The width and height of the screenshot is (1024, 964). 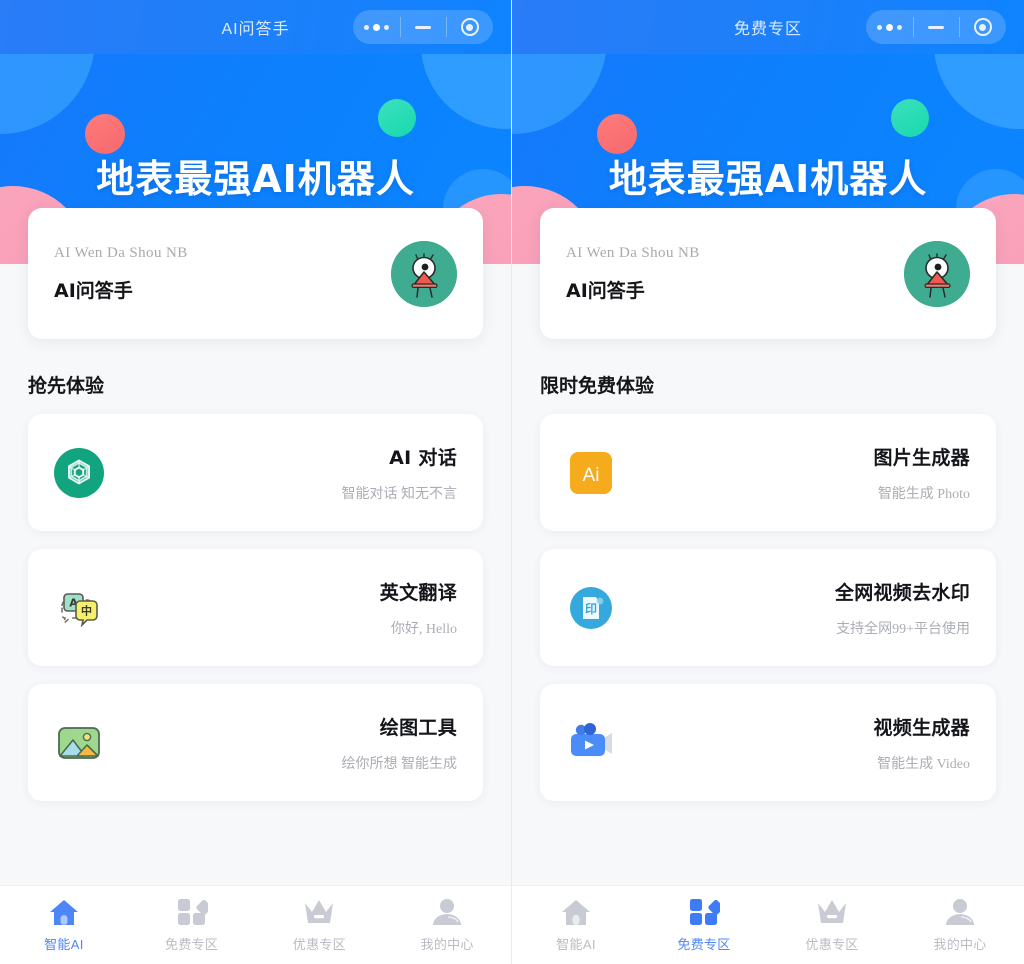 What do you see at coordinates (591, 475) in the screenshot?
I see `svg-text: Ai` at bounding box center [591, 475].